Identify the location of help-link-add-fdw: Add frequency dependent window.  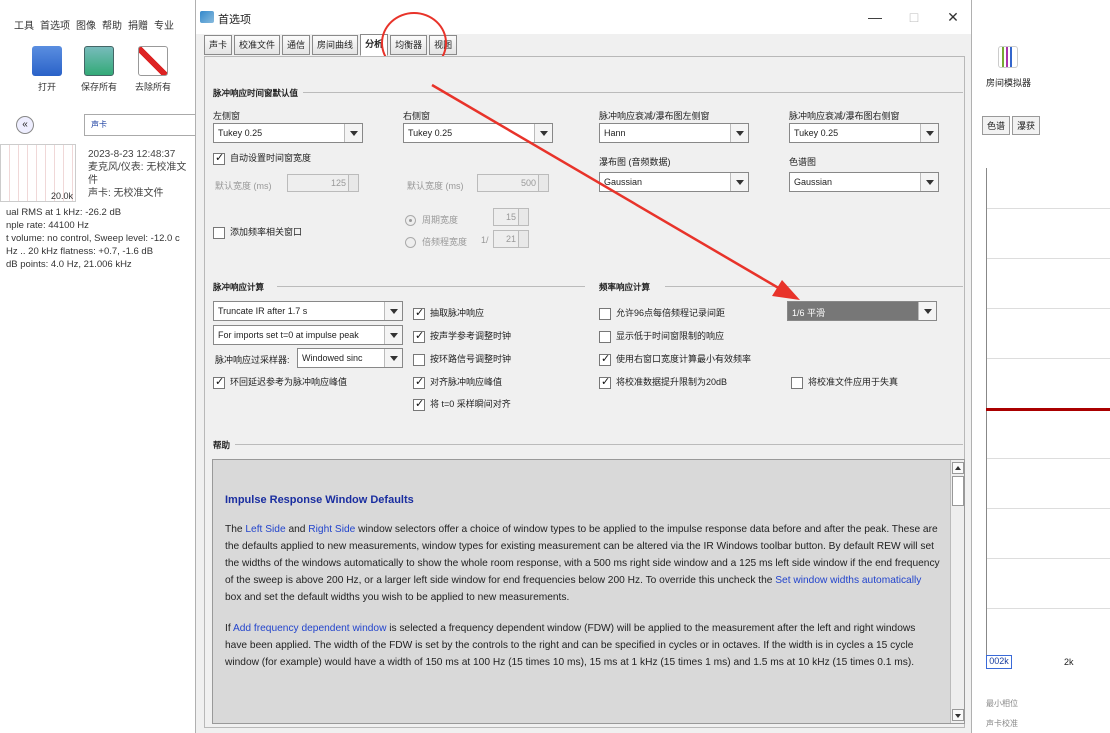
(310, 628).